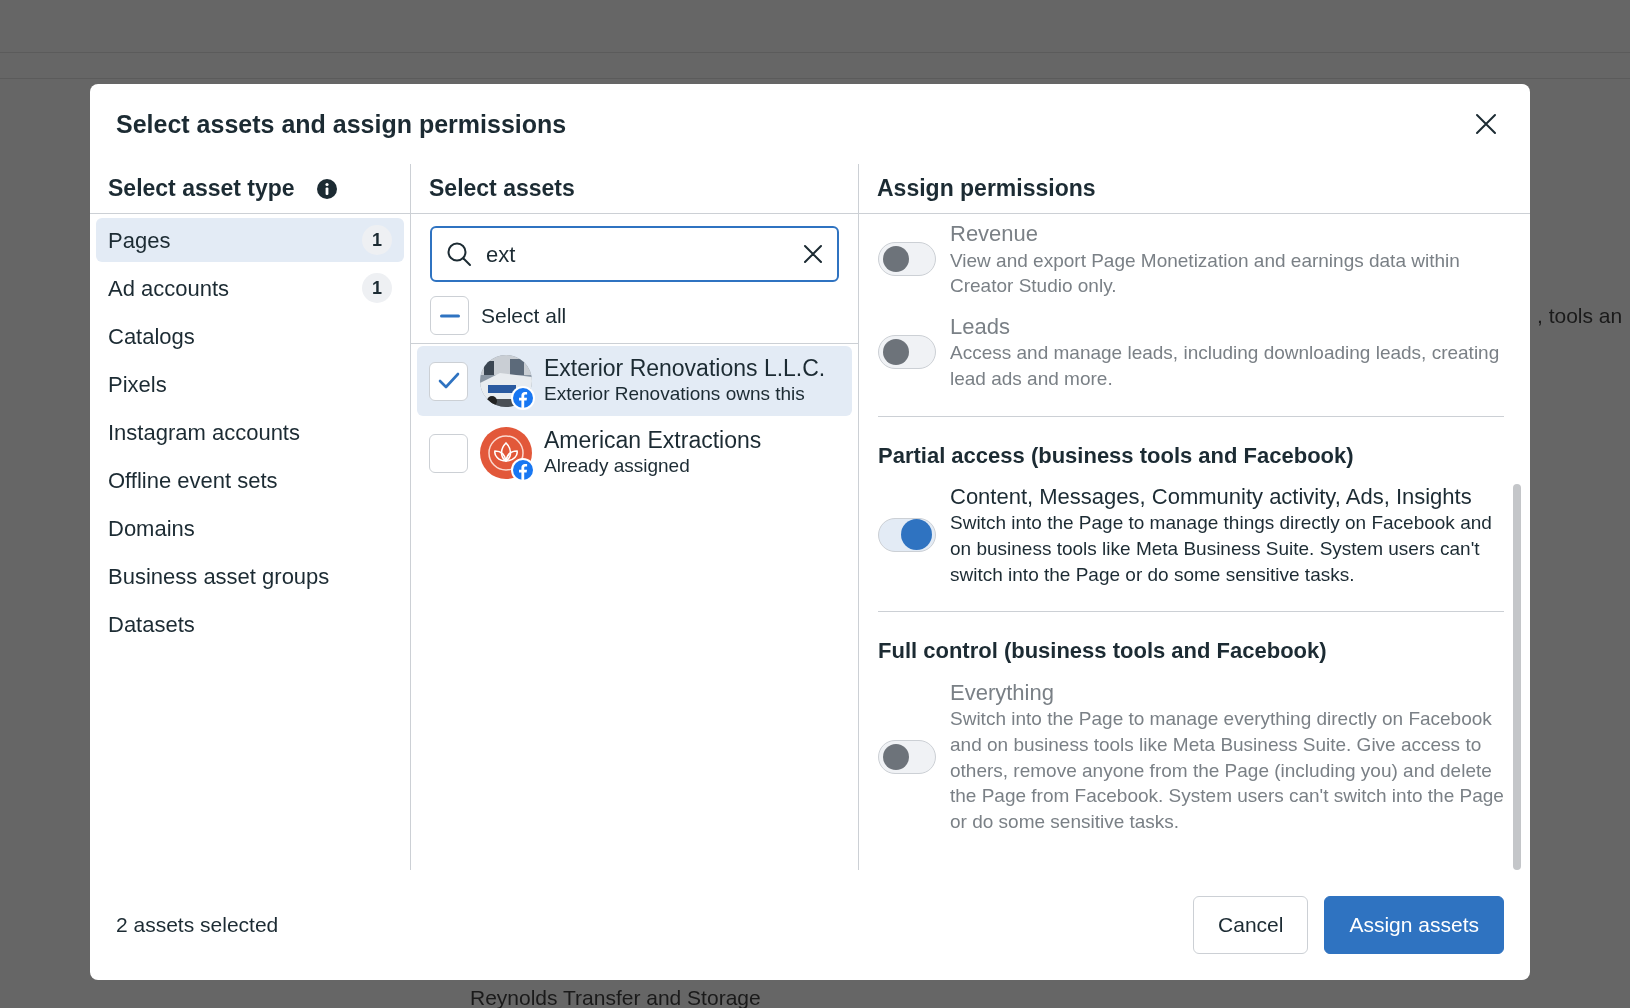  Describe the element at coordinates (250, 576) in the screenshot. I see `asset-type-item: Business asset groups` at that location.